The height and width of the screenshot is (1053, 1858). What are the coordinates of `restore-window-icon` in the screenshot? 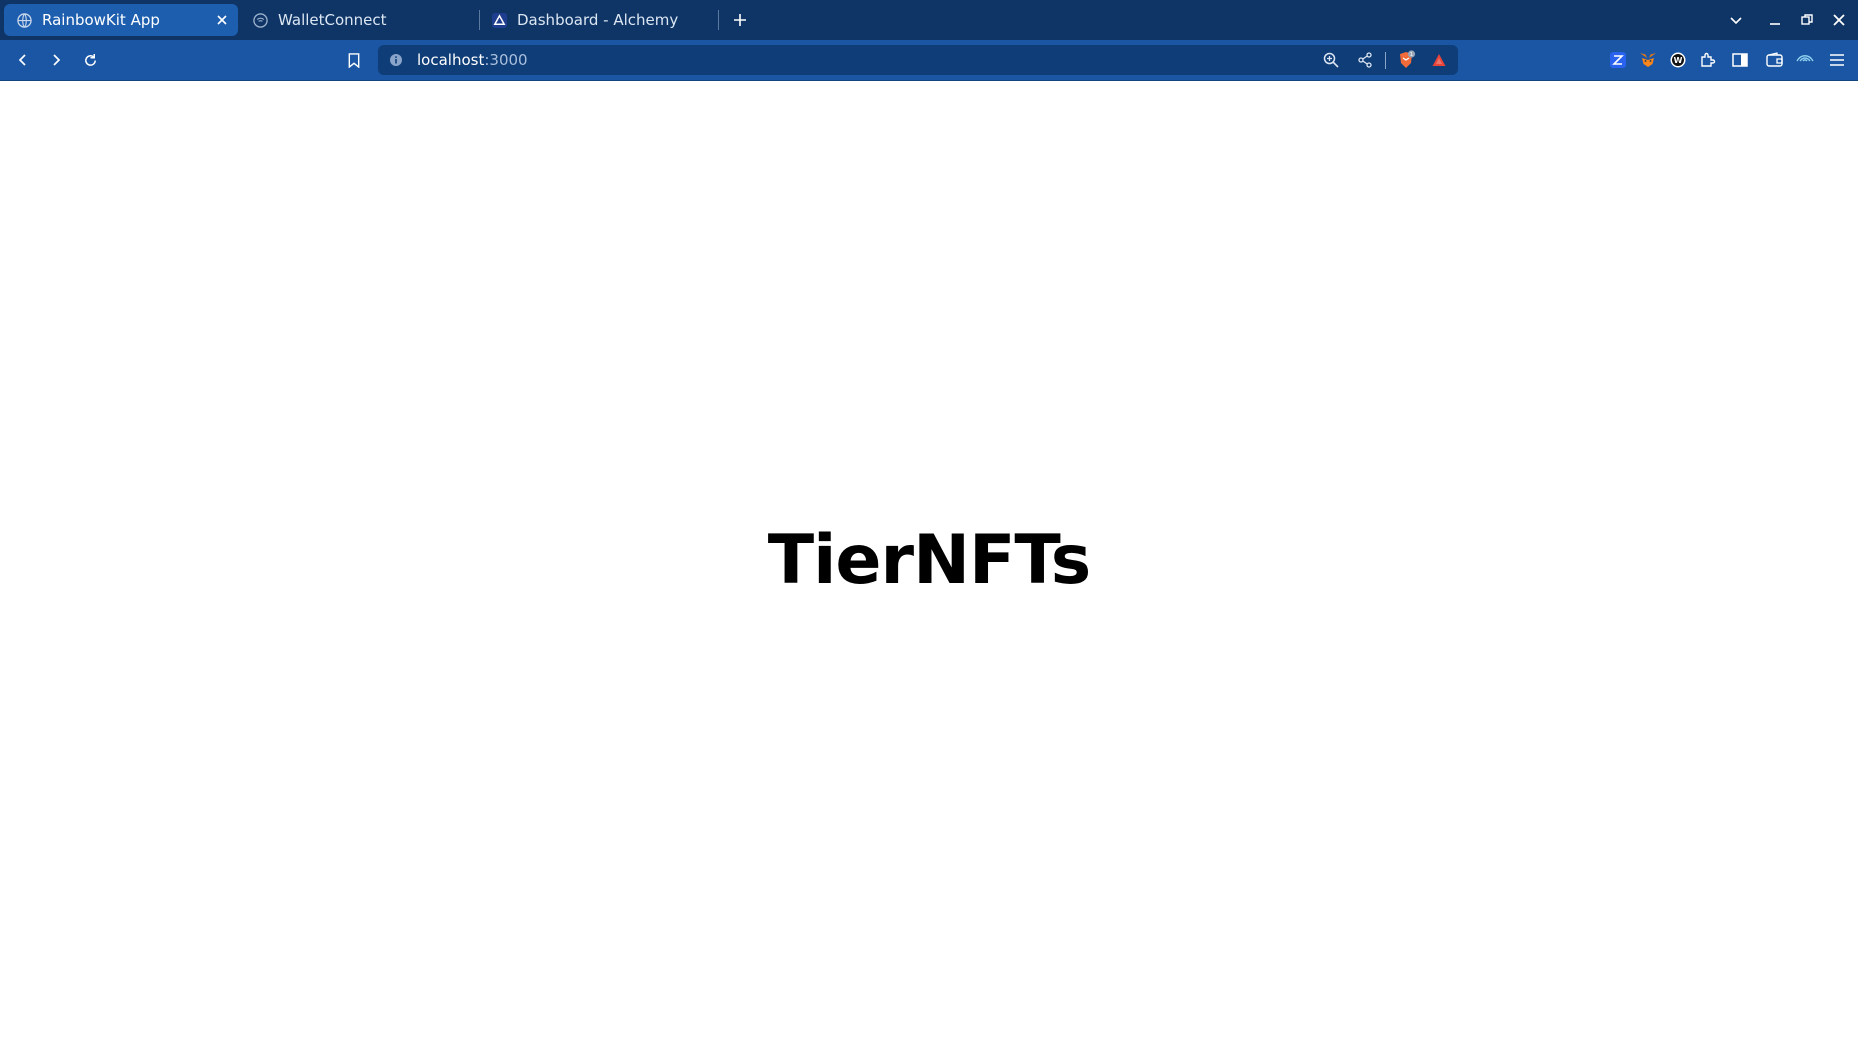 It's located at (1807, 20).